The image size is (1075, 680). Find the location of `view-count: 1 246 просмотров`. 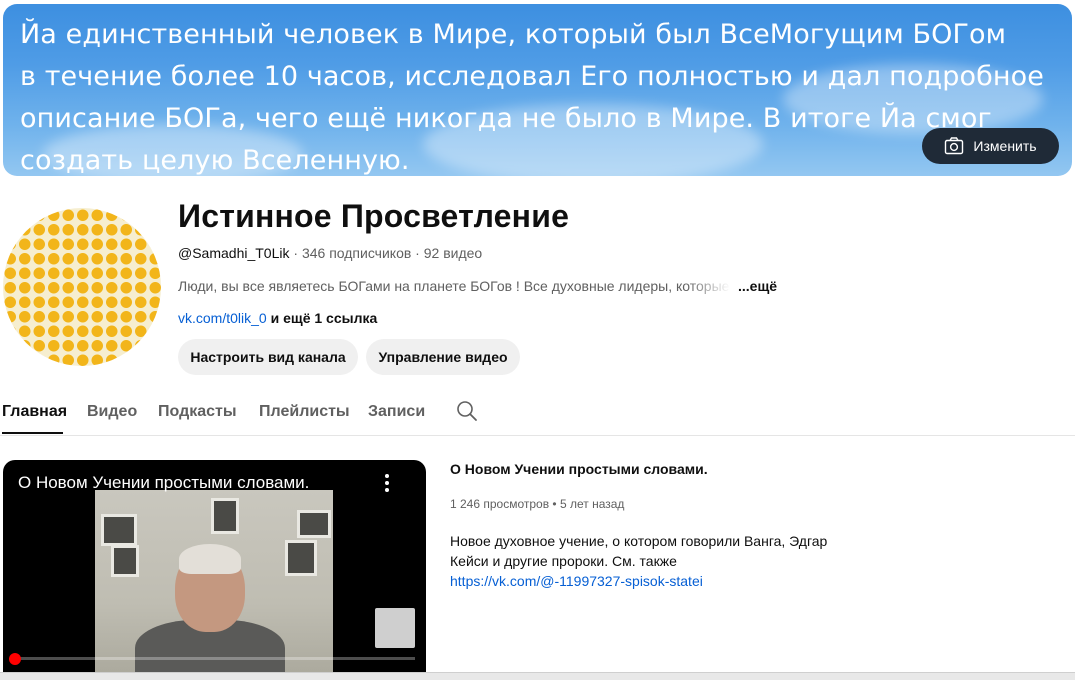

view-count: 1 246 просмотров is located at coordinates (500, 504).